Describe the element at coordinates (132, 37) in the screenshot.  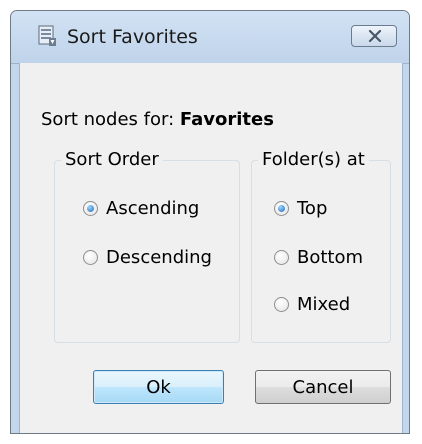
I see `window-title: Sort Favorites` at that location.